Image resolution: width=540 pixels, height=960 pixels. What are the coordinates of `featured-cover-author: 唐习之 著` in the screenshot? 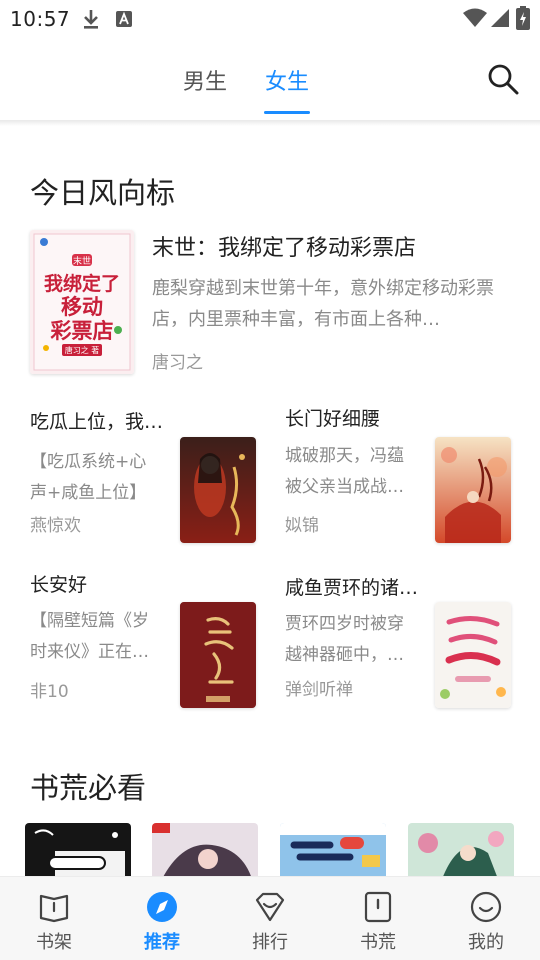 It's located at (82, 350).